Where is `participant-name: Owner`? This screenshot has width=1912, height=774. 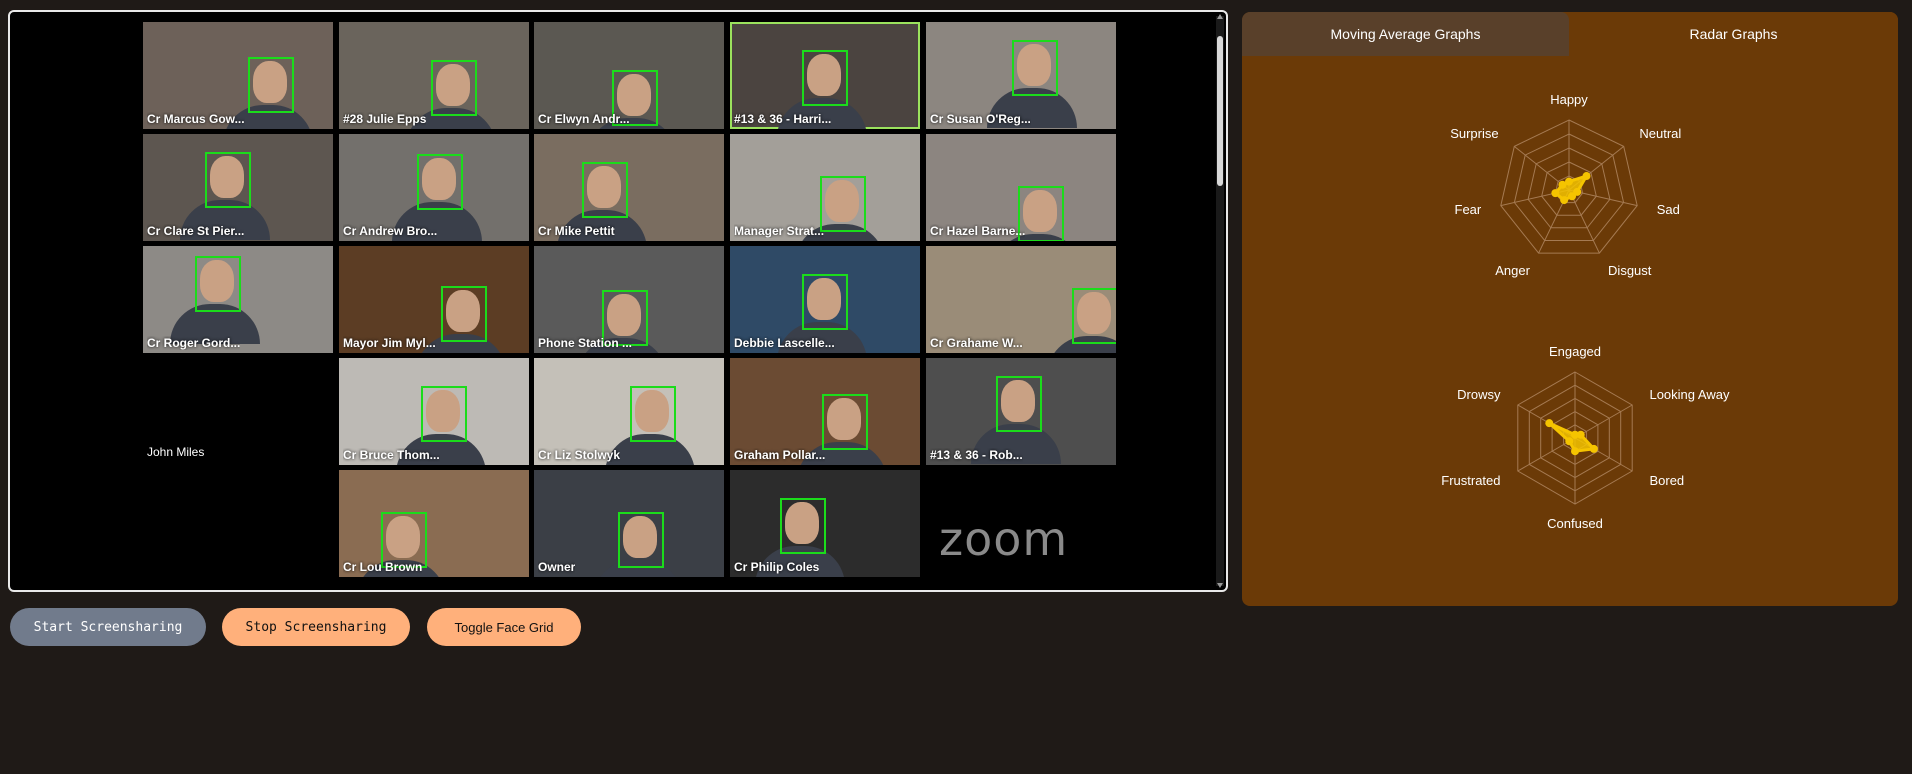
participant-name: Owner is located at coordinates (557, 567).